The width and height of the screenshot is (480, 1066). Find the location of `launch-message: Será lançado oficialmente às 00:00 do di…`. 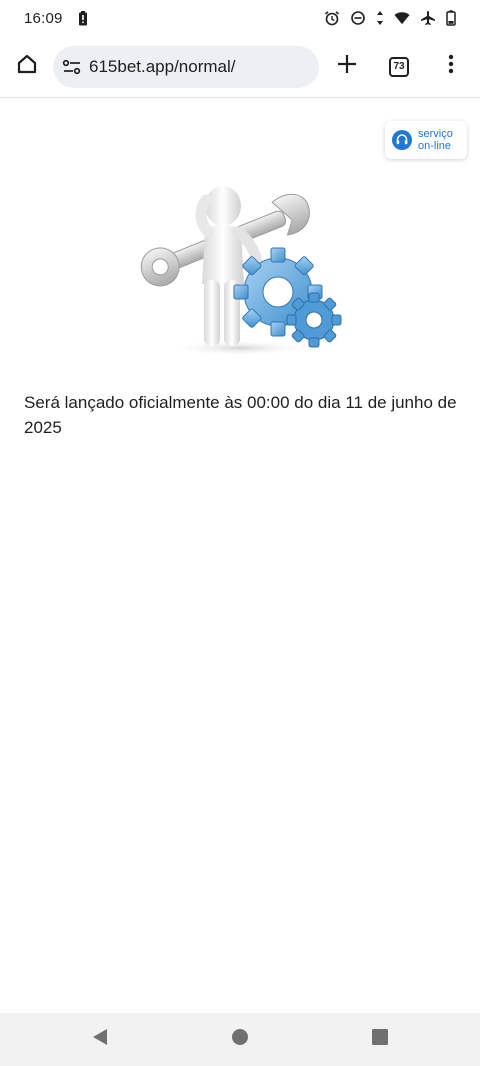

launch-message: Será lançado oficialmente às 00:00 do di… is located at coordinates (240, 415).